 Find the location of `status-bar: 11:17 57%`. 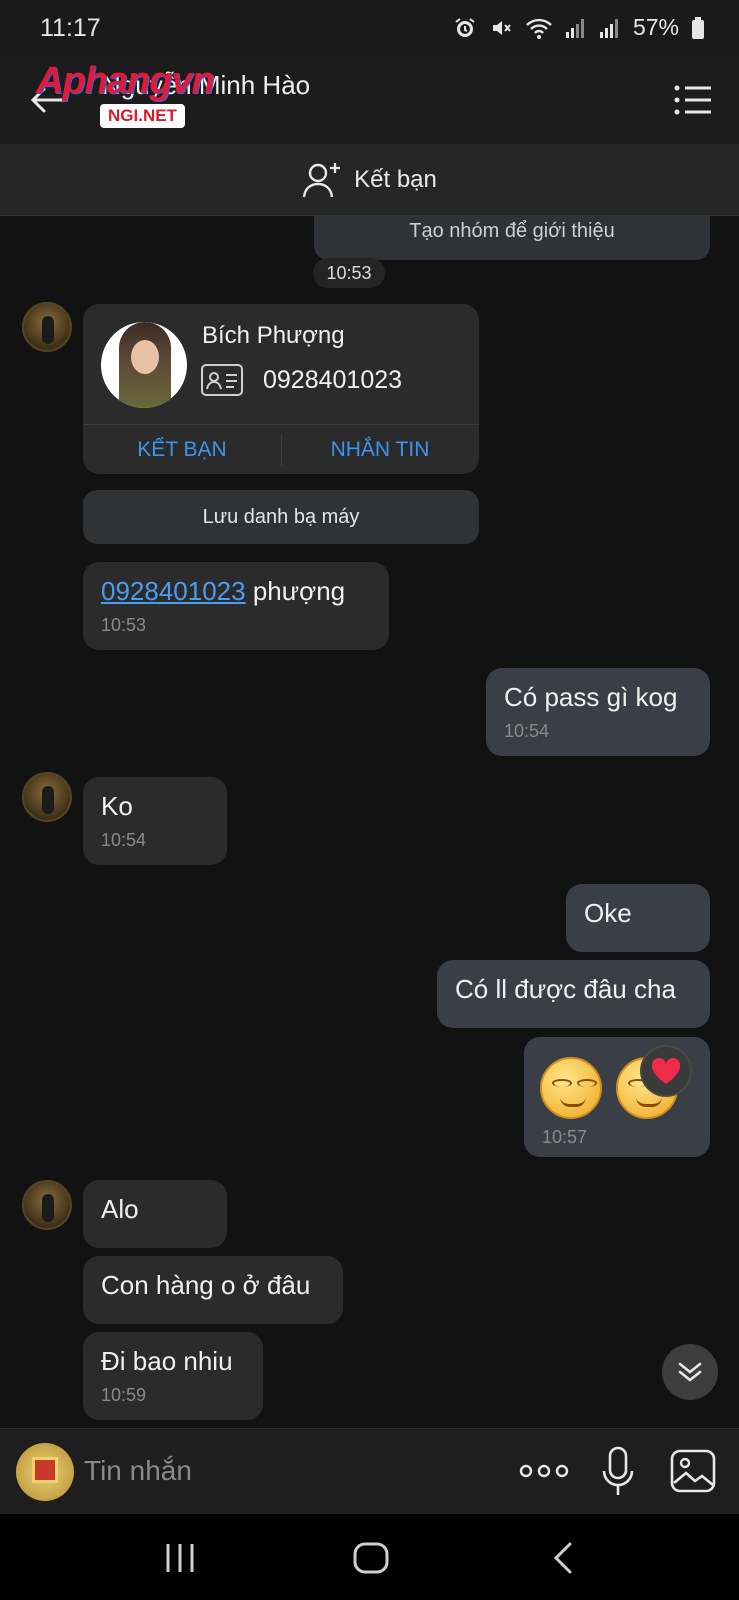

status-bar: 11:17 57% is located at coordinates (369, 28).